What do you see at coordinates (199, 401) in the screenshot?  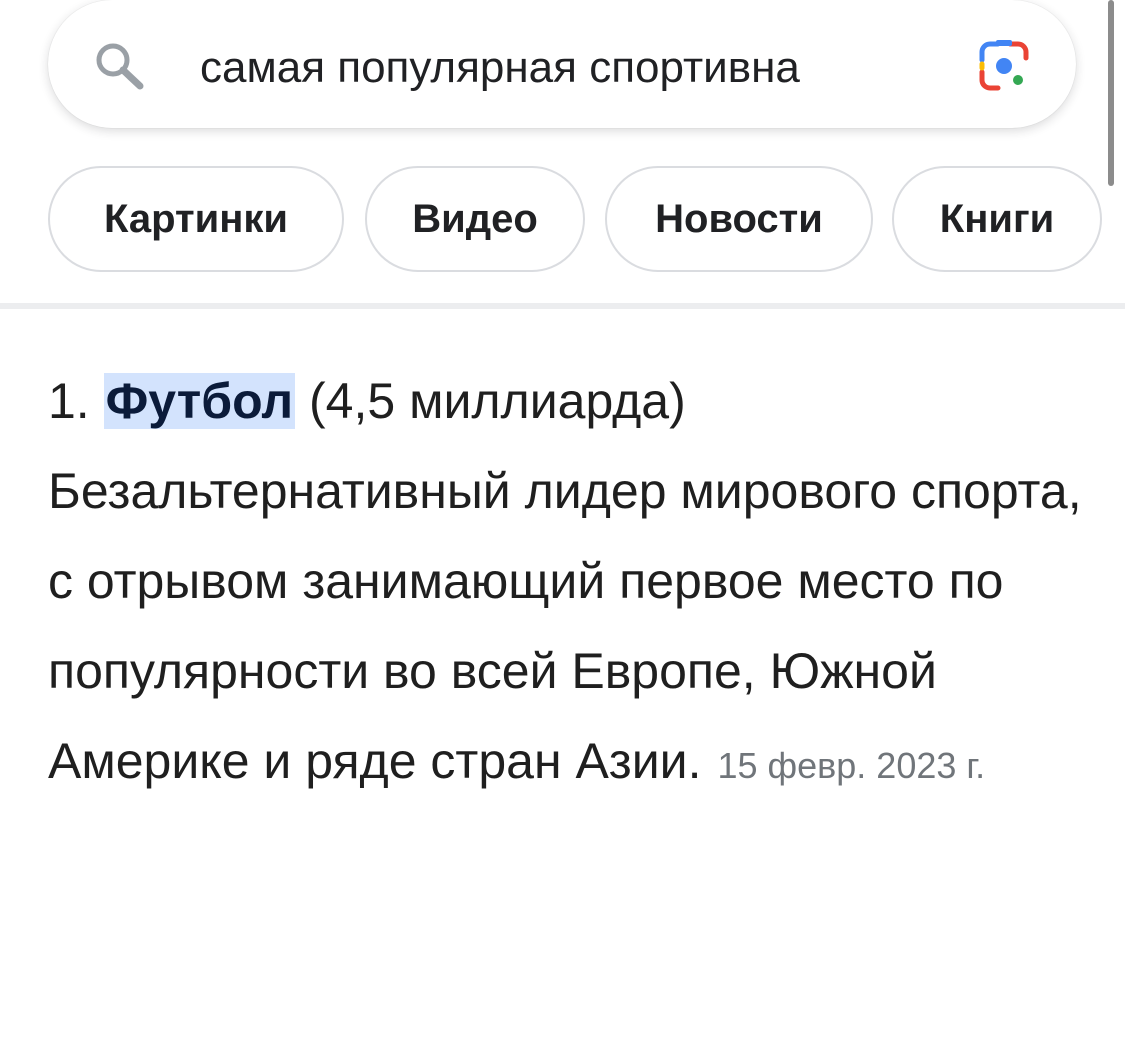 I see `result-highlight: Футбол` at bounding box center [199, 401].